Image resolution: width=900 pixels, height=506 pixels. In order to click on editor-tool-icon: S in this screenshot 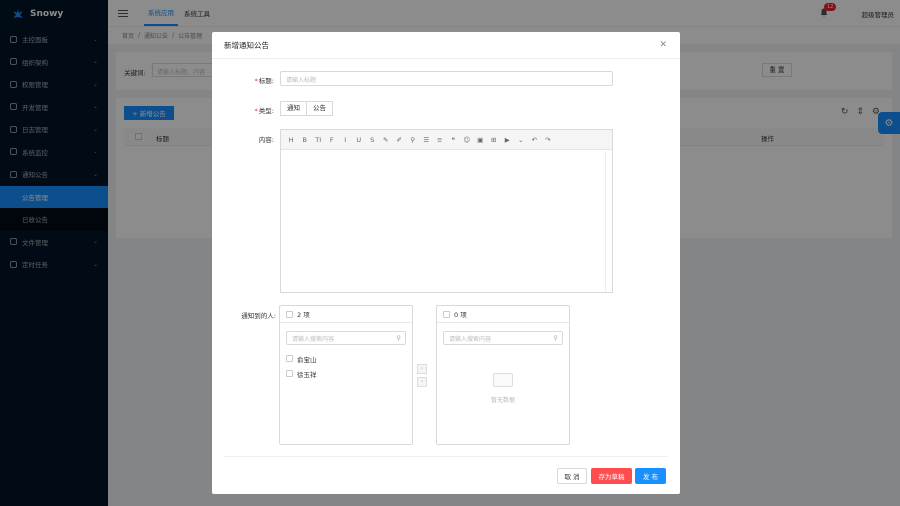, I will do `click(372, 140)`.